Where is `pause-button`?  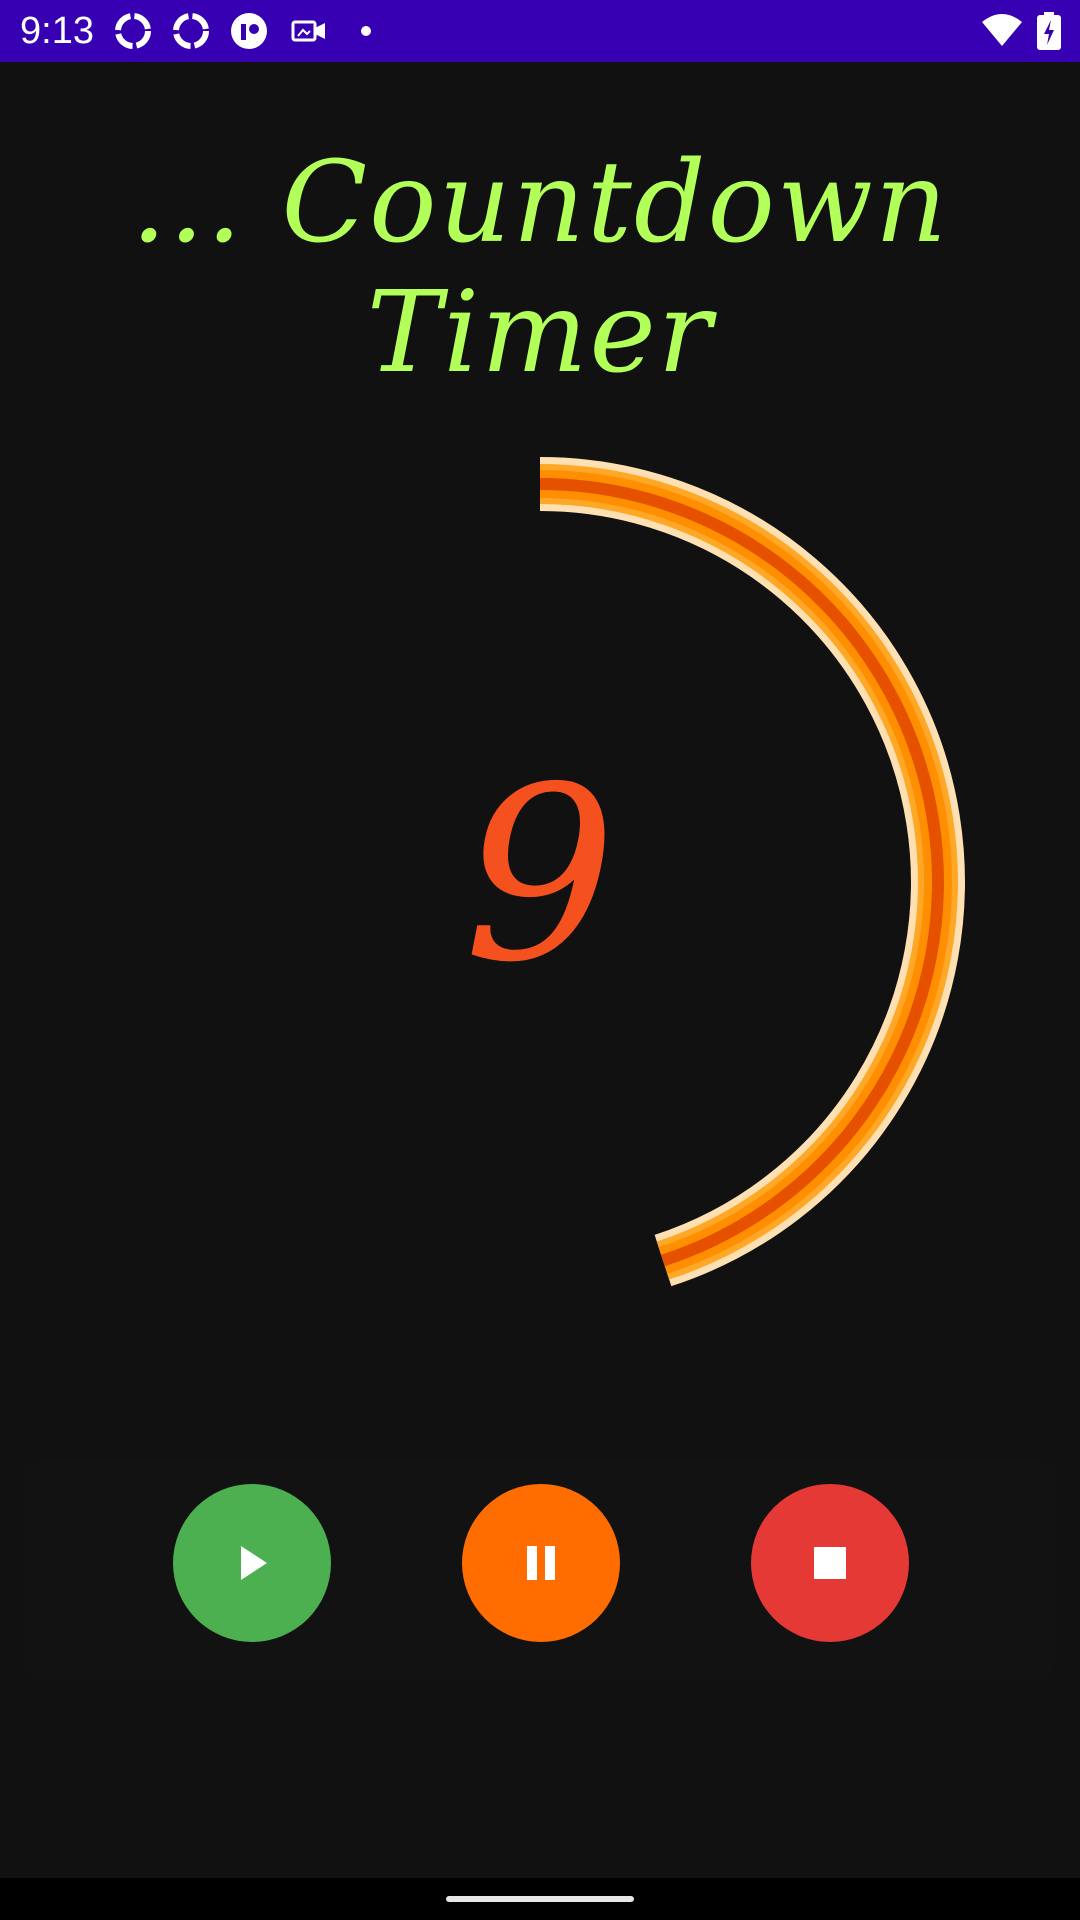
pause-button is located at coordinates (541, 1563).